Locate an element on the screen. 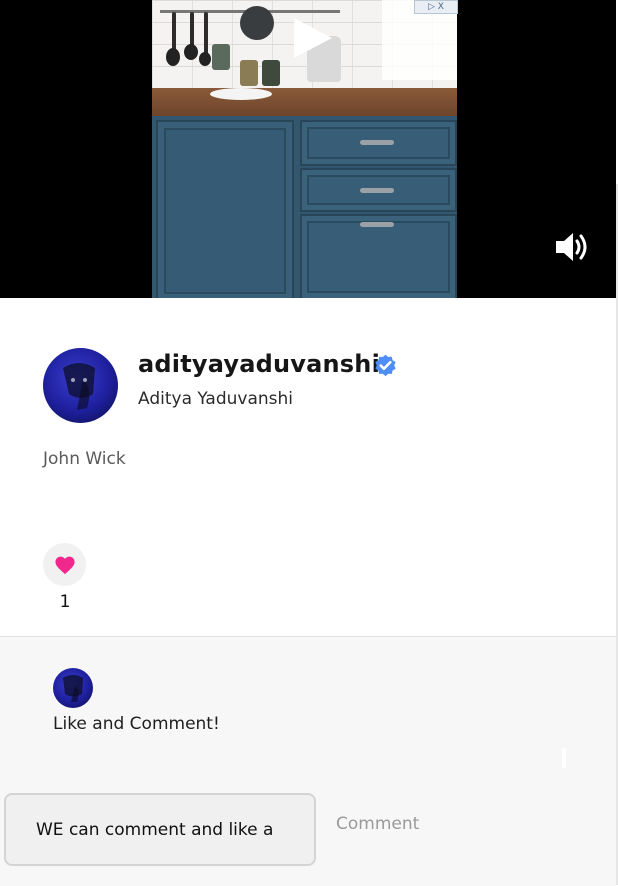 This screenshot has width=618, height=886. comment-submit-button: Comment is located at coordinates (377, 824).